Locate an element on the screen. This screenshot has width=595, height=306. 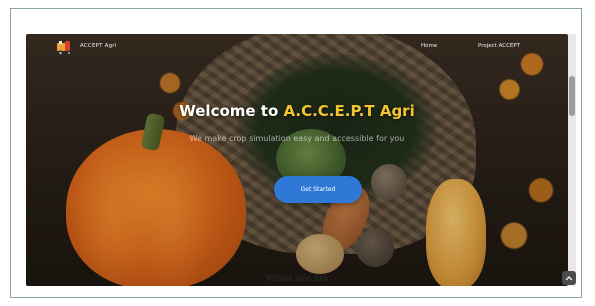
tractor-logo-icon is located at coordinates (65, 48).